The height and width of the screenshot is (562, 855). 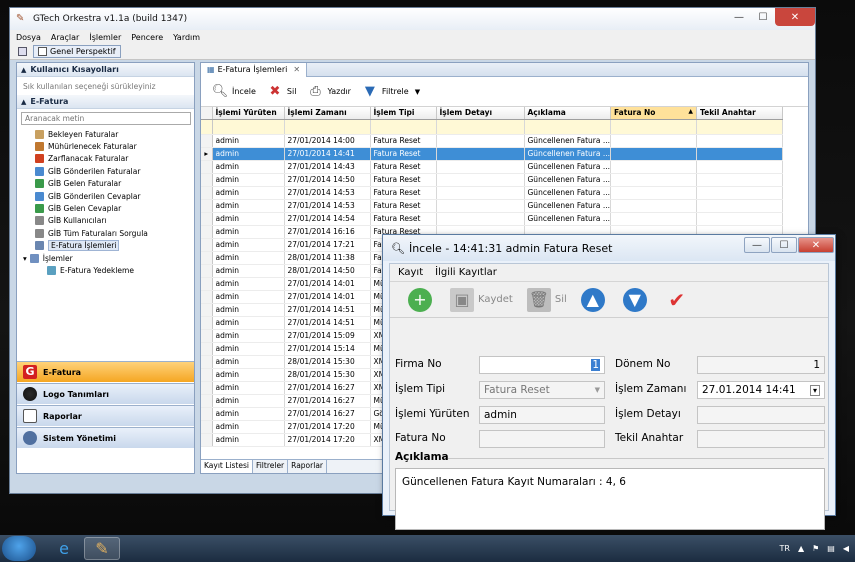 What do you see at coordinates (648, 414) in the screenshot?
I see `islem-detayi-label: İşlem Detayı` at bounding box center [648, 414].